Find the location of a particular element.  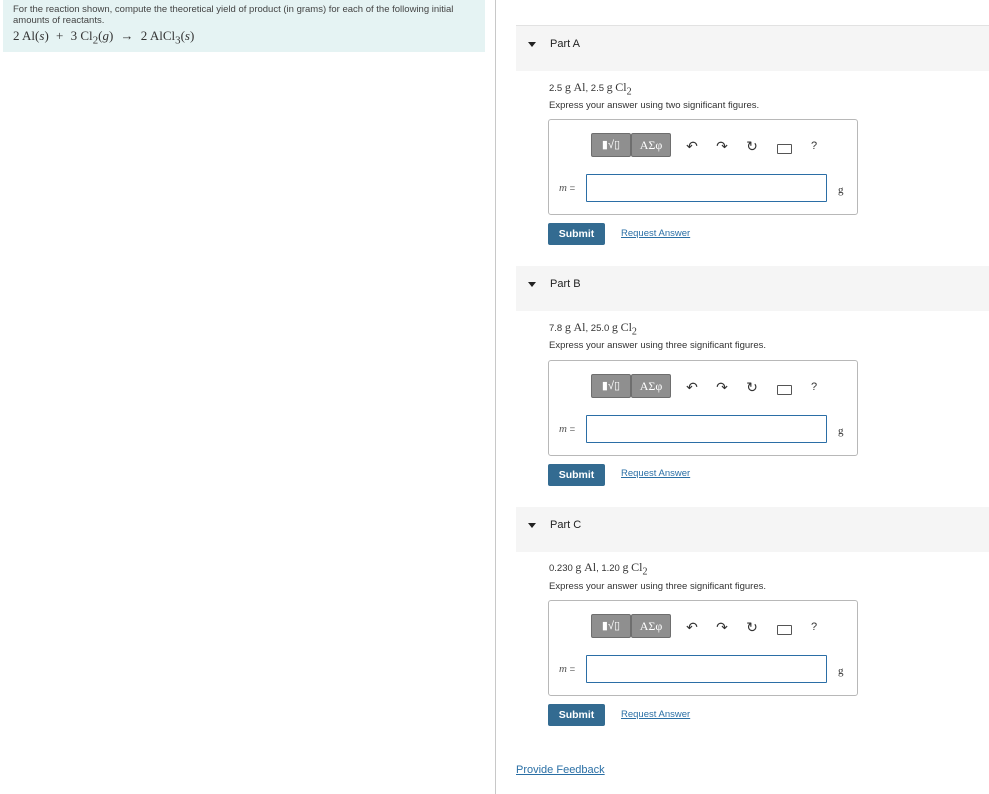

given-amounts: 0.230 g Al, 1.20 g Cl2 is located at coordinates (598, 569).